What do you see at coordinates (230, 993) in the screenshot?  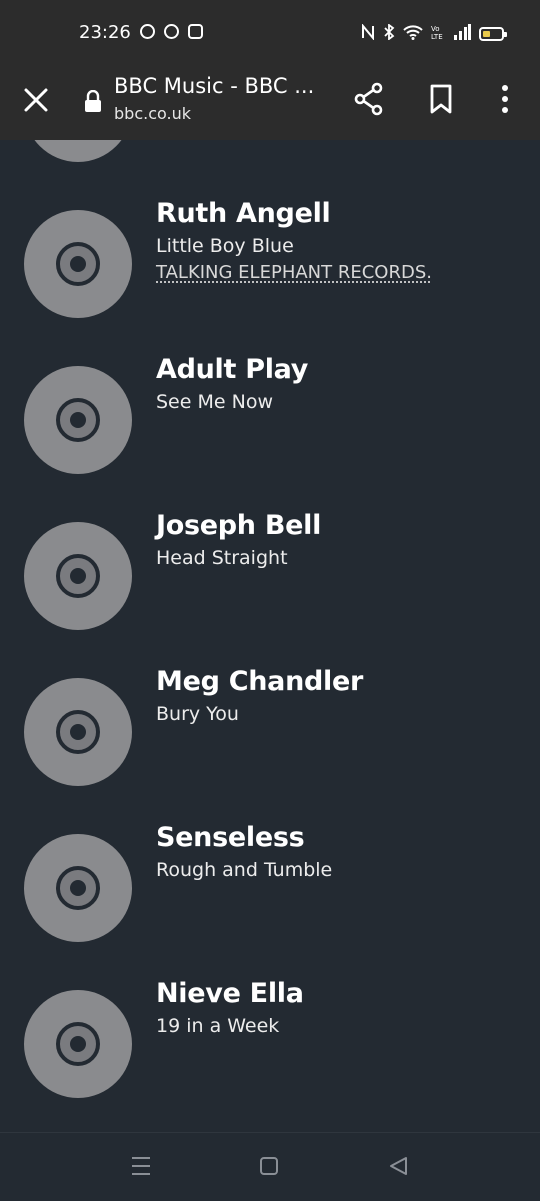 I see `track-artist: Nieve Ella` at bounding box center [230, 993].